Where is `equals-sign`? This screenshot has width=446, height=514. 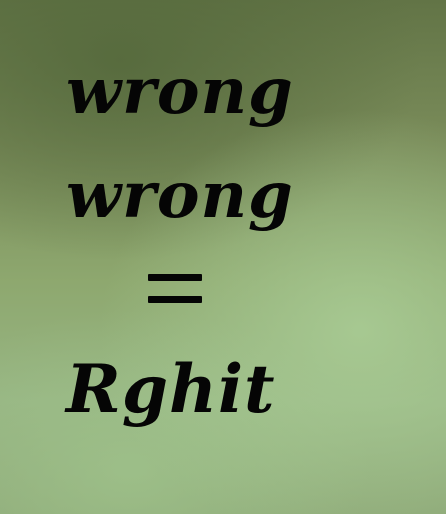
equals-sign is located at coordinates (175, 290).